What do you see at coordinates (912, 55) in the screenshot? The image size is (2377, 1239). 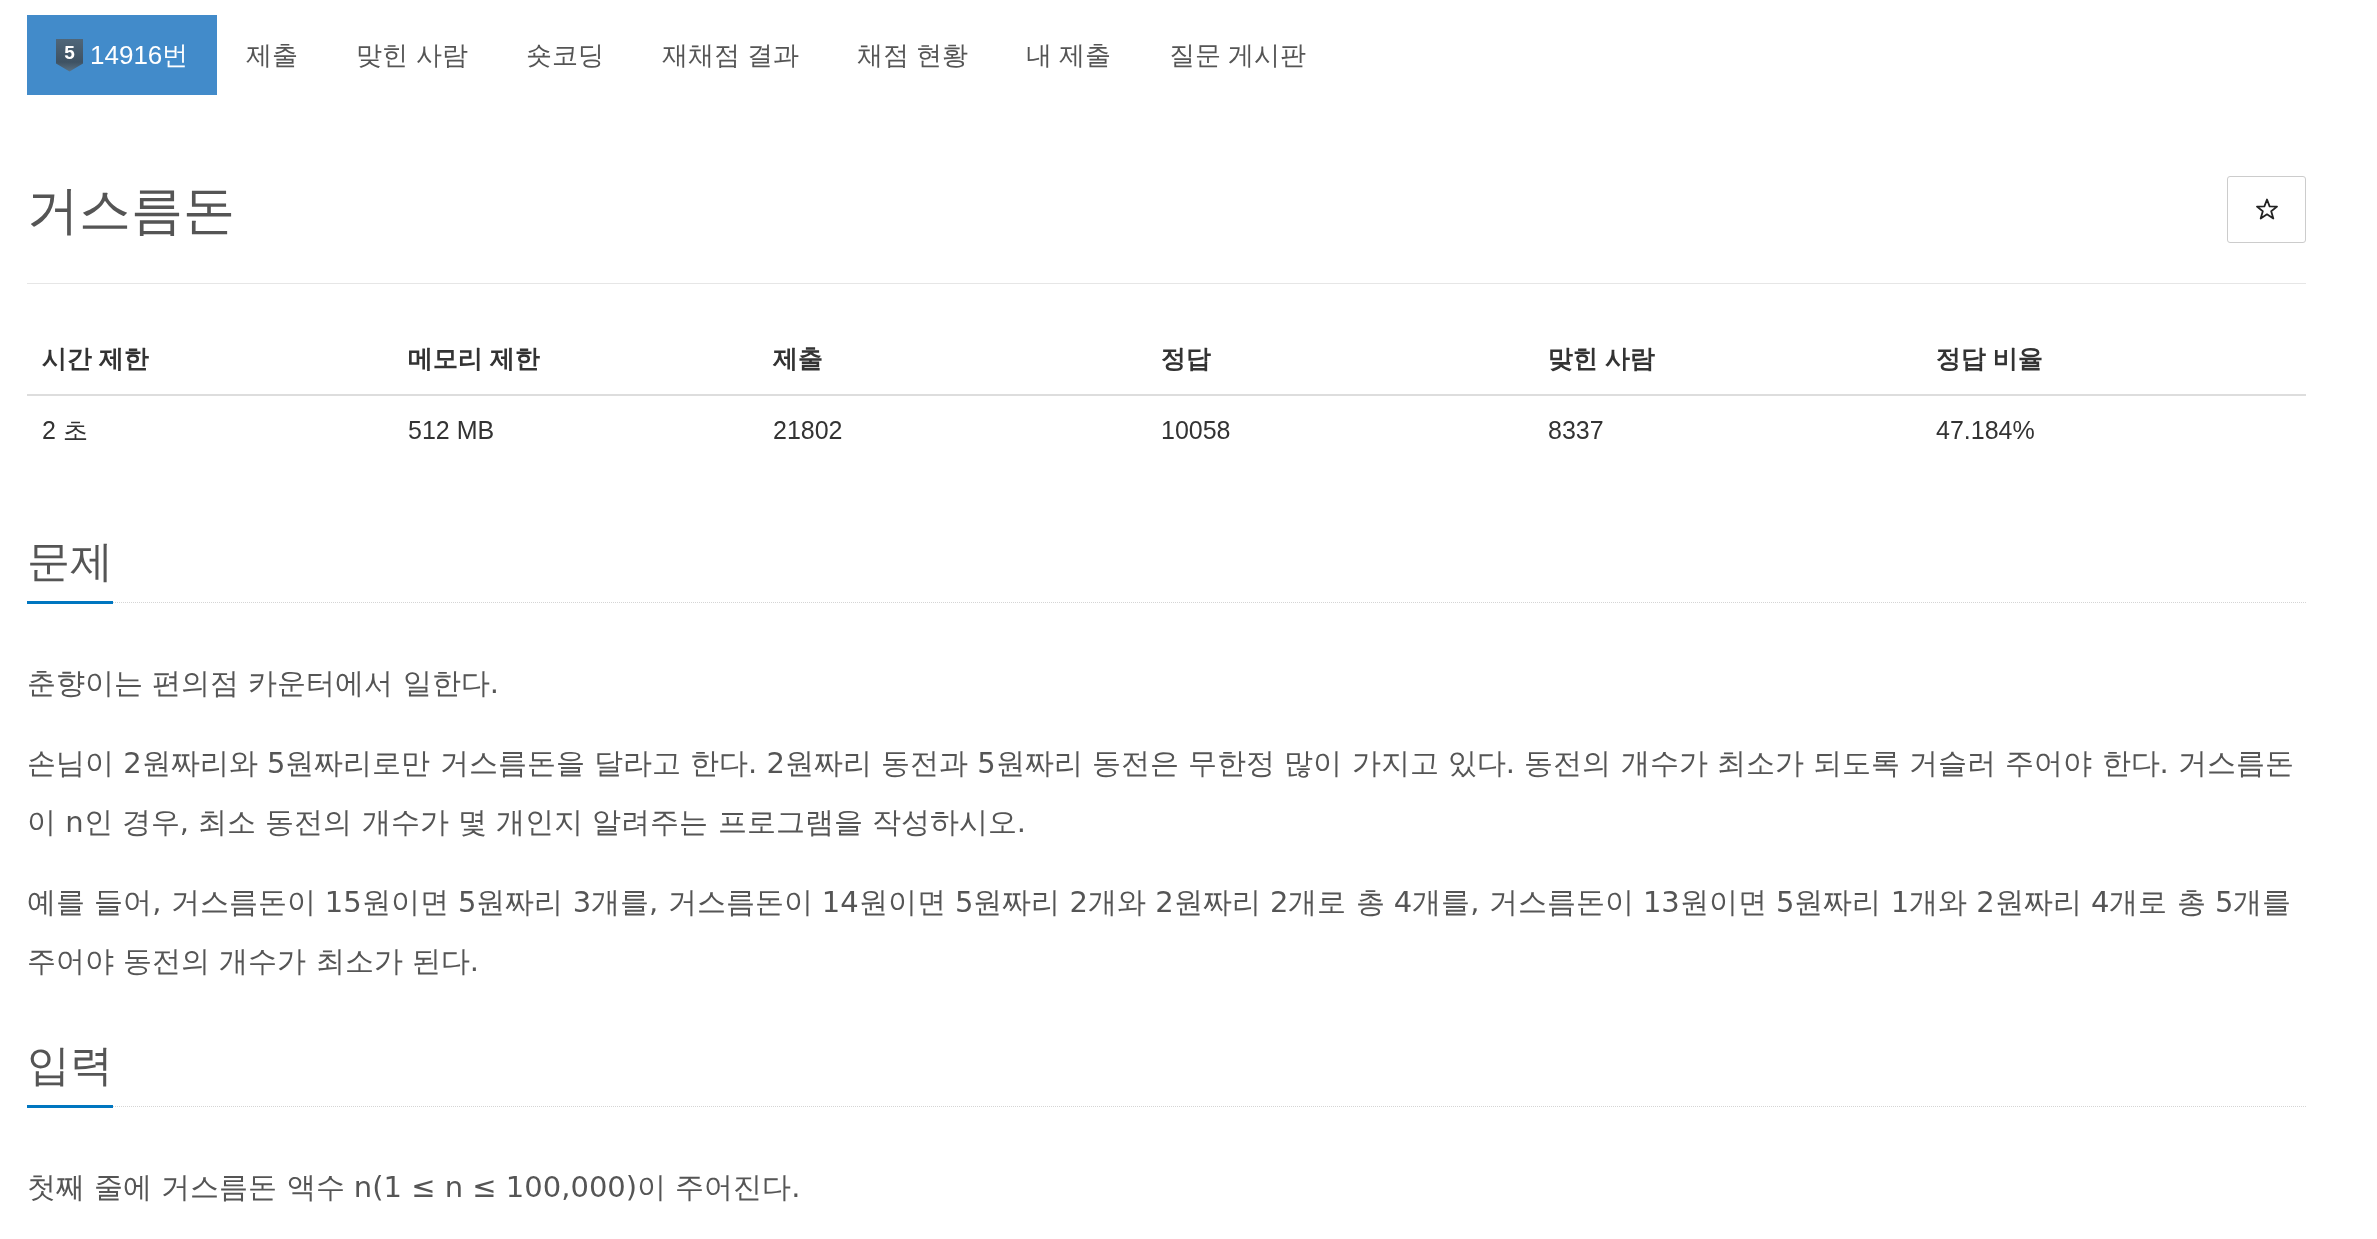 I see `nav-tab: 채점 현황` at bounding box center [912, 55].